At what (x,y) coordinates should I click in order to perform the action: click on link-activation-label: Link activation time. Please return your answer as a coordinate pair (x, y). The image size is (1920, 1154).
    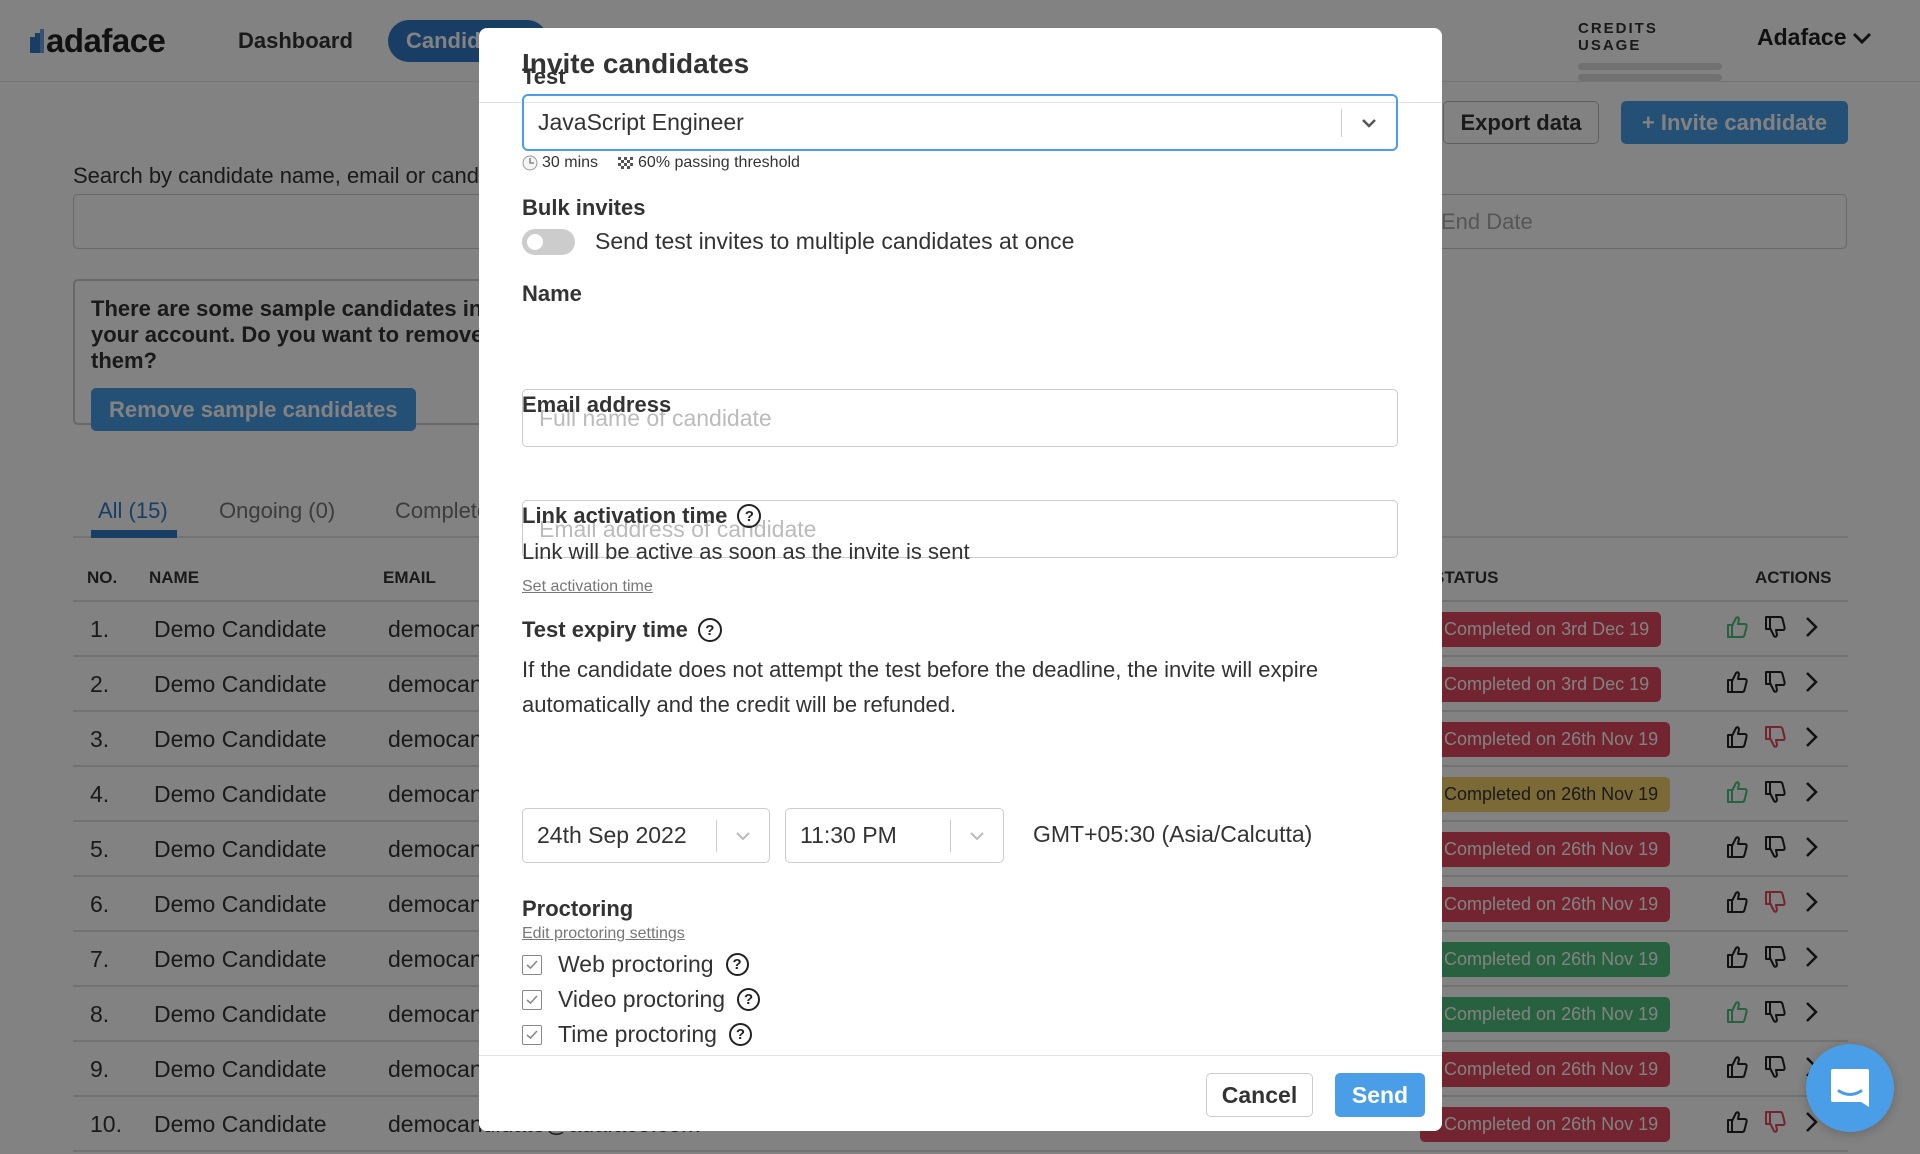
    Looking at the image, I should click on (625, 515).